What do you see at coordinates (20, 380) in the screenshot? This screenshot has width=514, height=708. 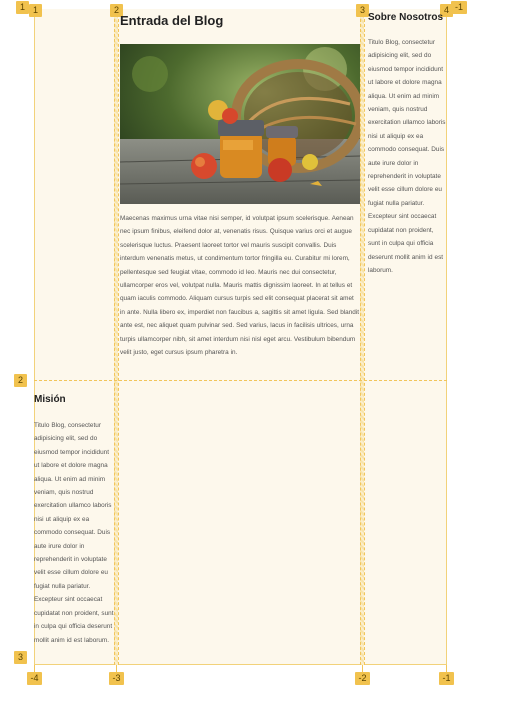 I see `grid-badge-row-2: 2` at bounding box center [20, 380].